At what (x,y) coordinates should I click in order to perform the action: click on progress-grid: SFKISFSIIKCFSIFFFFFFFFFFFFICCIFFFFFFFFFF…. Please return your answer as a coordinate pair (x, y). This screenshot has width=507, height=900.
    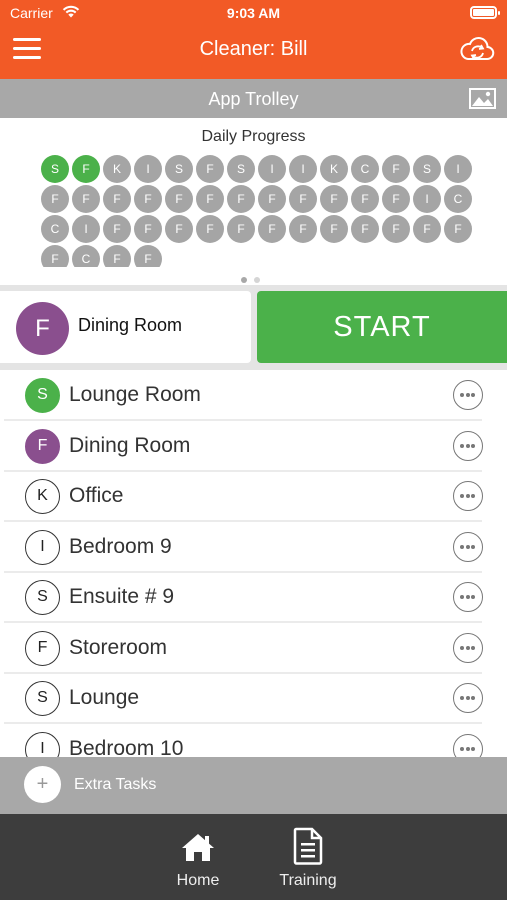
    Looking at the image, I should click on (258, 211).